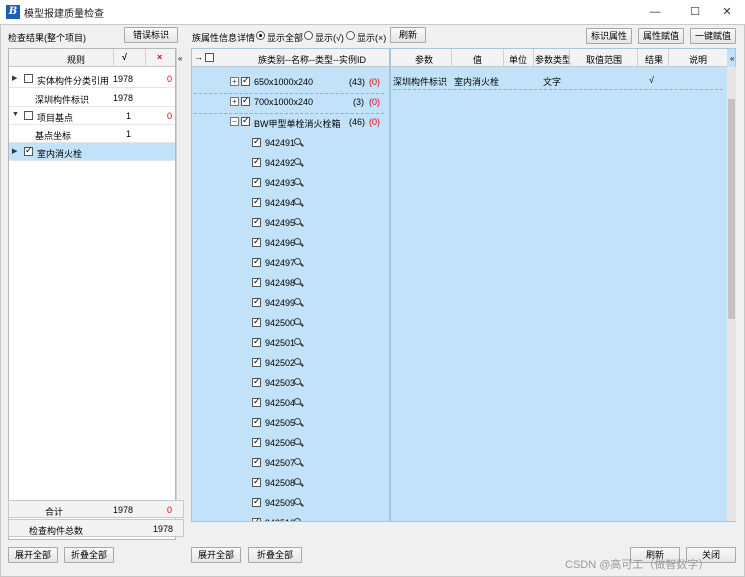 The width and height of the screenshot is (745, 577). Describe the element at coordinates (92, 152) in the screenshot. I see `rule-row-selected: ▶ 室内消火栓` at that location.